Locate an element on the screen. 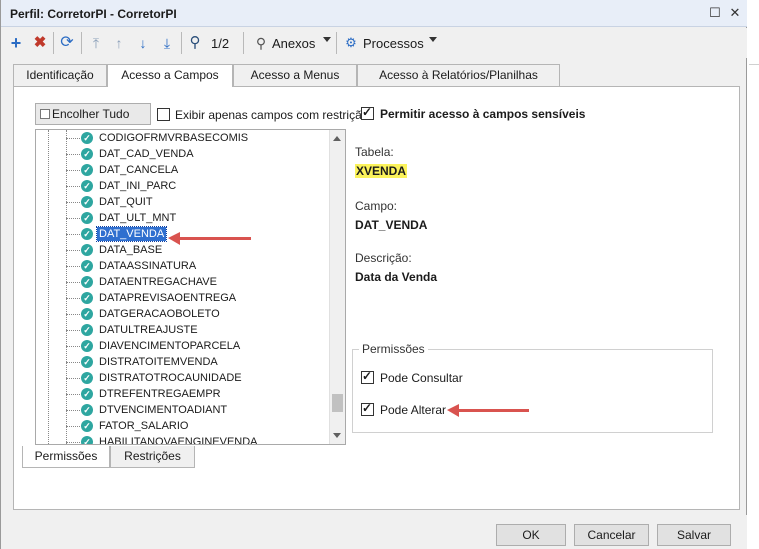 Image resolution: width=759 pixels, height=549 pixels. previous-record-icon: ↑ is located at coordinates (119, 43).